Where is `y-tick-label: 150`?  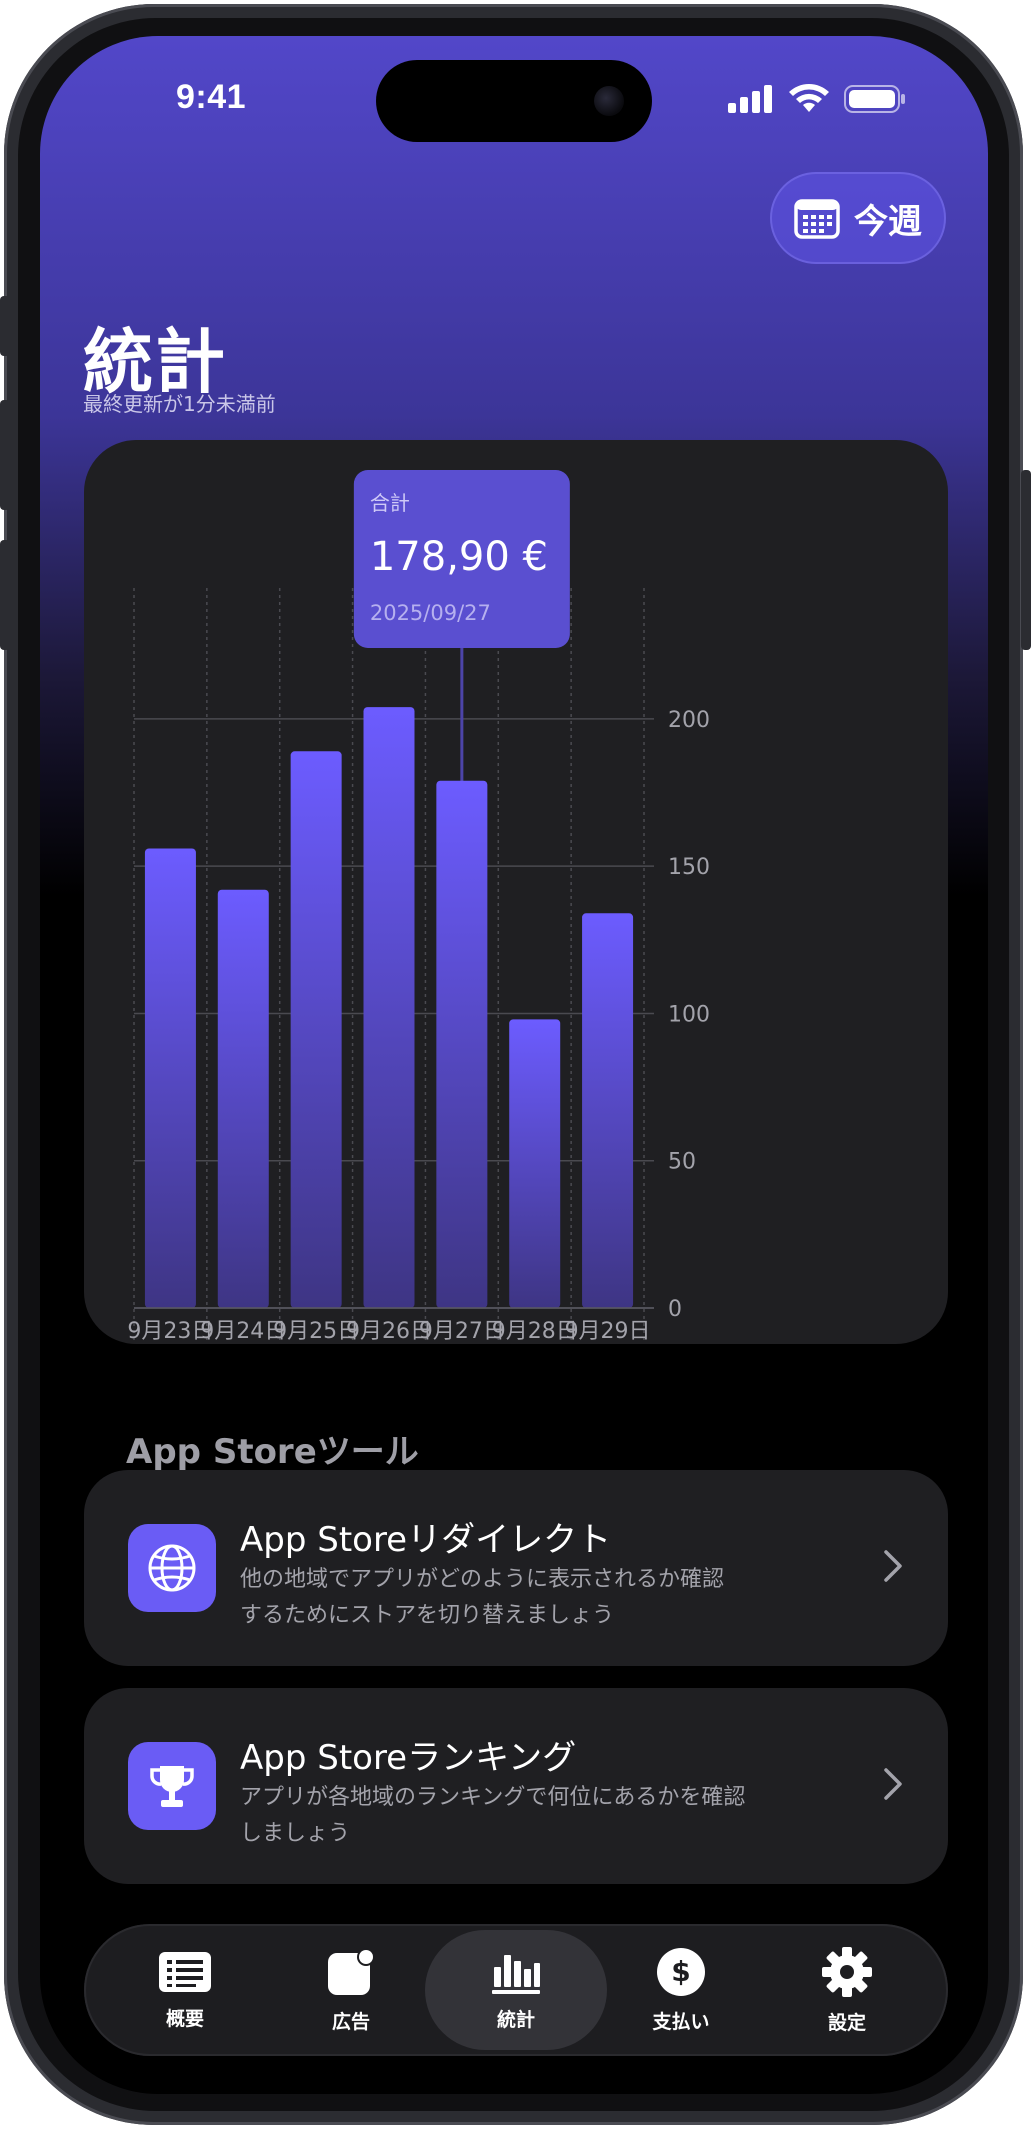 y-tick-label: 150 is located at coordinates (689, 867).